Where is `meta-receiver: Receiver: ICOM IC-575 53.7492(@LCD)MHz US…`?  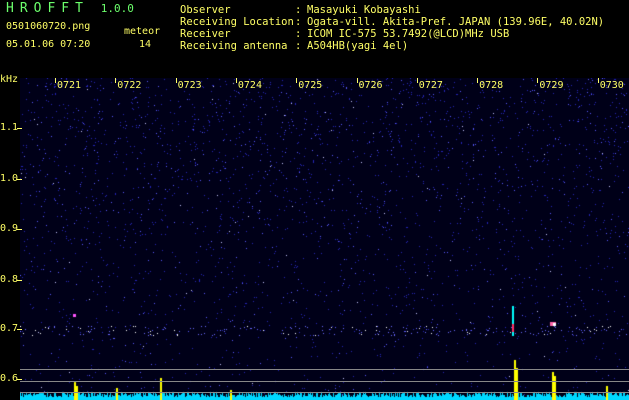 meta-receiver: Receiver: ICOM IC-575 53.7492(@LCD)MHz US… is located at coordinates (345, 34).